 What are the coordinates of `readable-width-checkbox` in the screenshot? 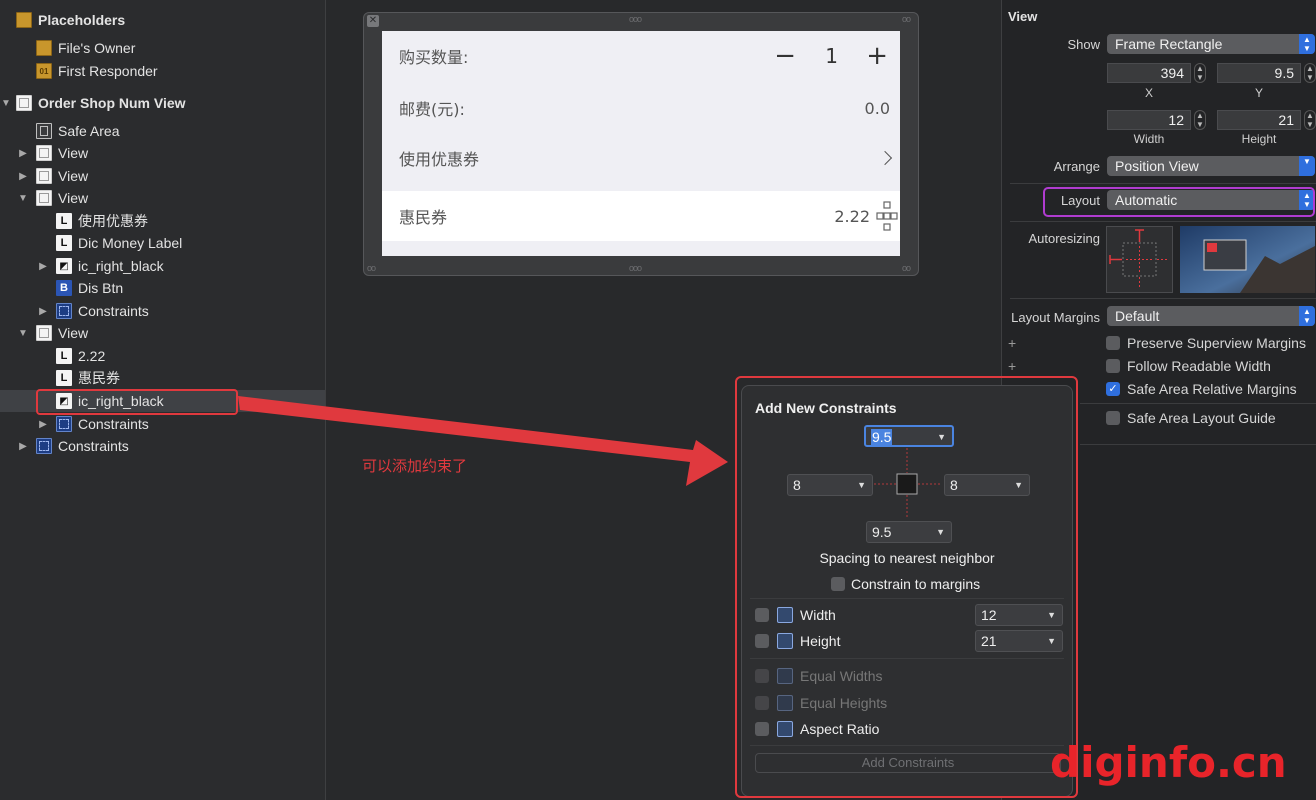 It's located at (1113, 366).